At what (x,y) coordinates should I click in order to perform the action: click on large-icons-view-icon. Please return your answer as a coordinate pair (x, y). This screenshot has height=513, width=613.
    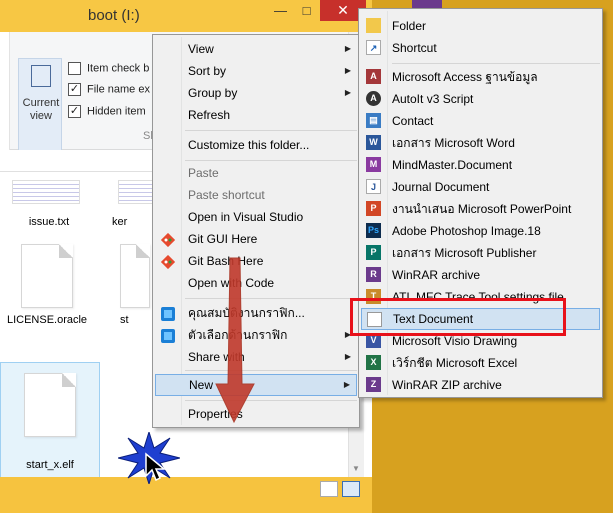
    Looking at the image, I should click on (351, 489).